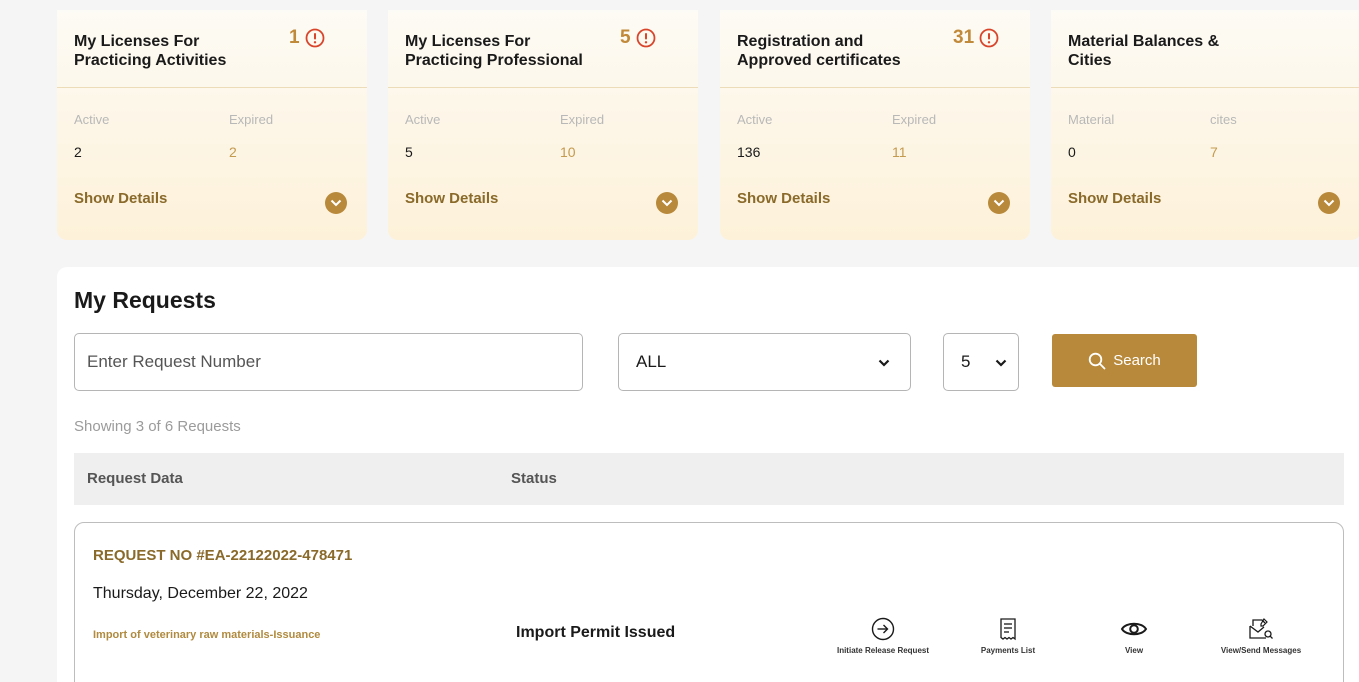 The image size is (1359, 682). What do you see at coordinates (1137, 360) in the screenshot?
I see `search-button-label: Search` at bounding box center [1137, 360].